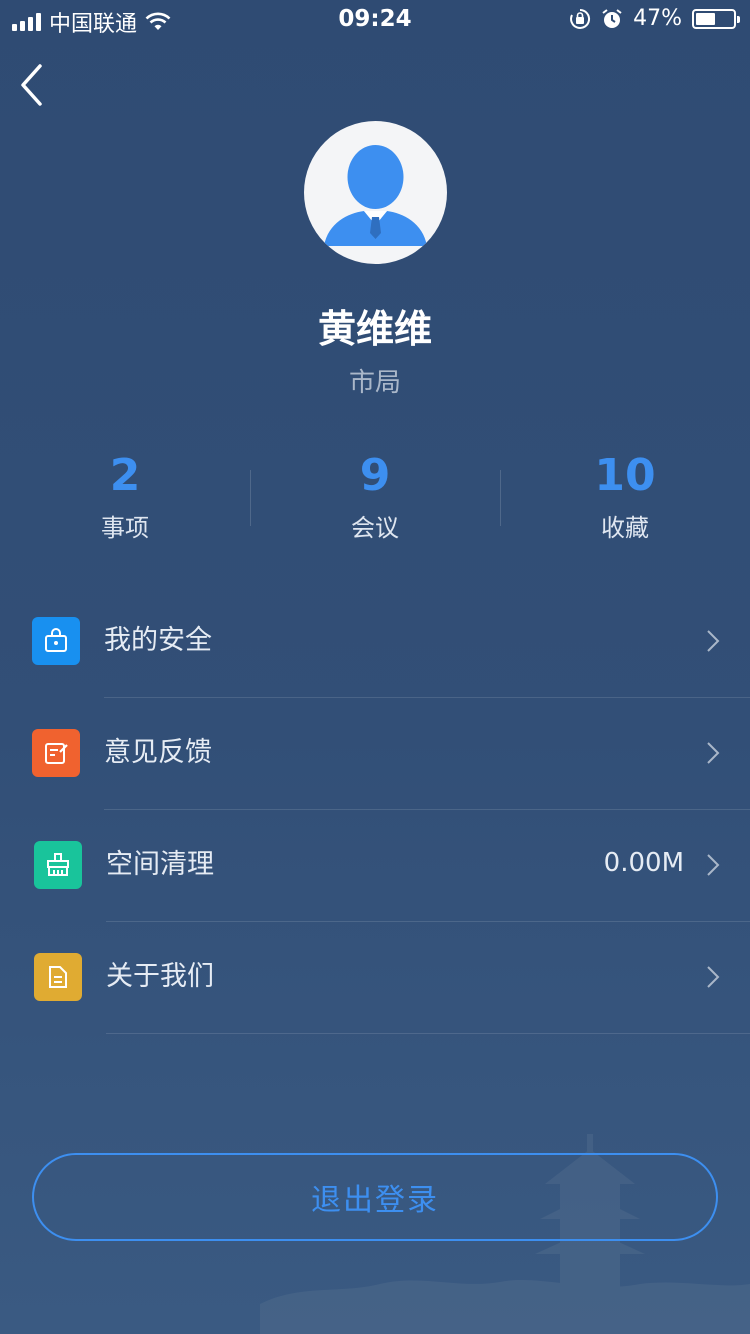 This screenshot has height=1334, width=750. What do you see at coordinates (160, 864) in the screenshot?
I see `menu-item-label: 空间清理` at bounding box center [160, 864].